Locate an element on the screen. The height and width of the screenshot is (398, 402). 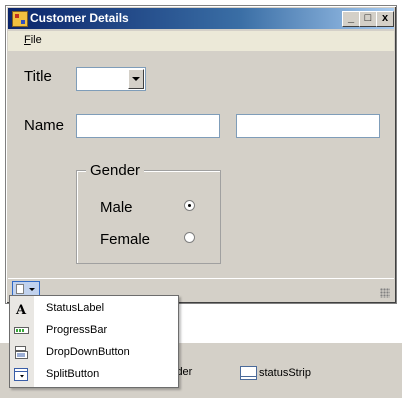
tray-item-label: statusStrip is located at coordinates (285, 372).